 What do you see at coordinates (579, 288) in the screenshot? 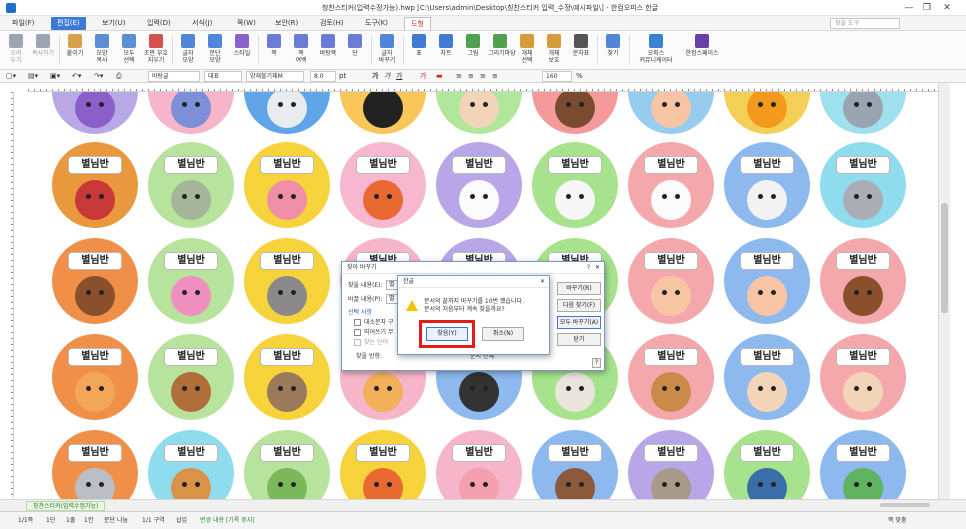
I see `replace-button: 바꾸기(R)` at bounding box center [579, 288].